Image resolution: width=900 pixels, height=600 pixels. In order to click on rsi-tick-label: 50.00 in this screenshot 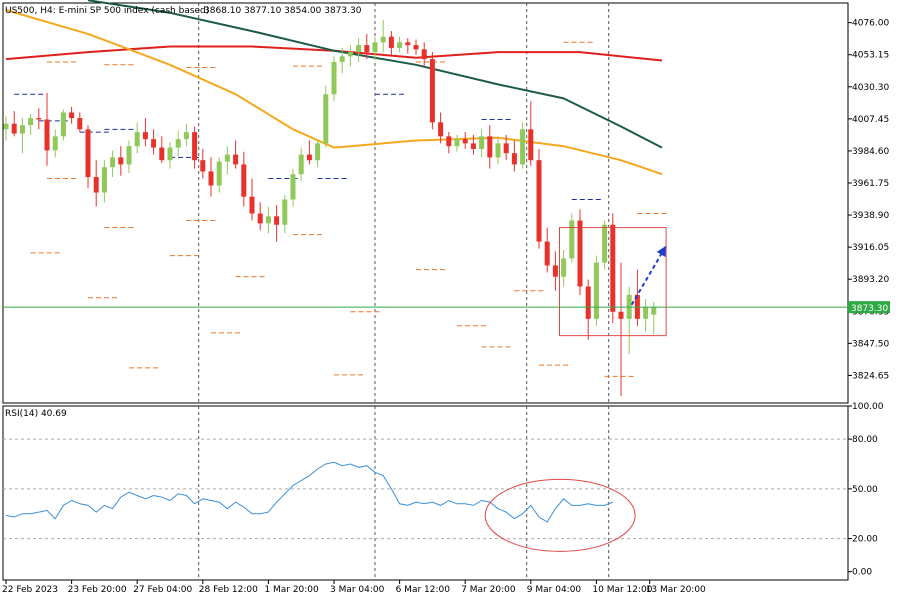, I will do `click(865, 490)`.